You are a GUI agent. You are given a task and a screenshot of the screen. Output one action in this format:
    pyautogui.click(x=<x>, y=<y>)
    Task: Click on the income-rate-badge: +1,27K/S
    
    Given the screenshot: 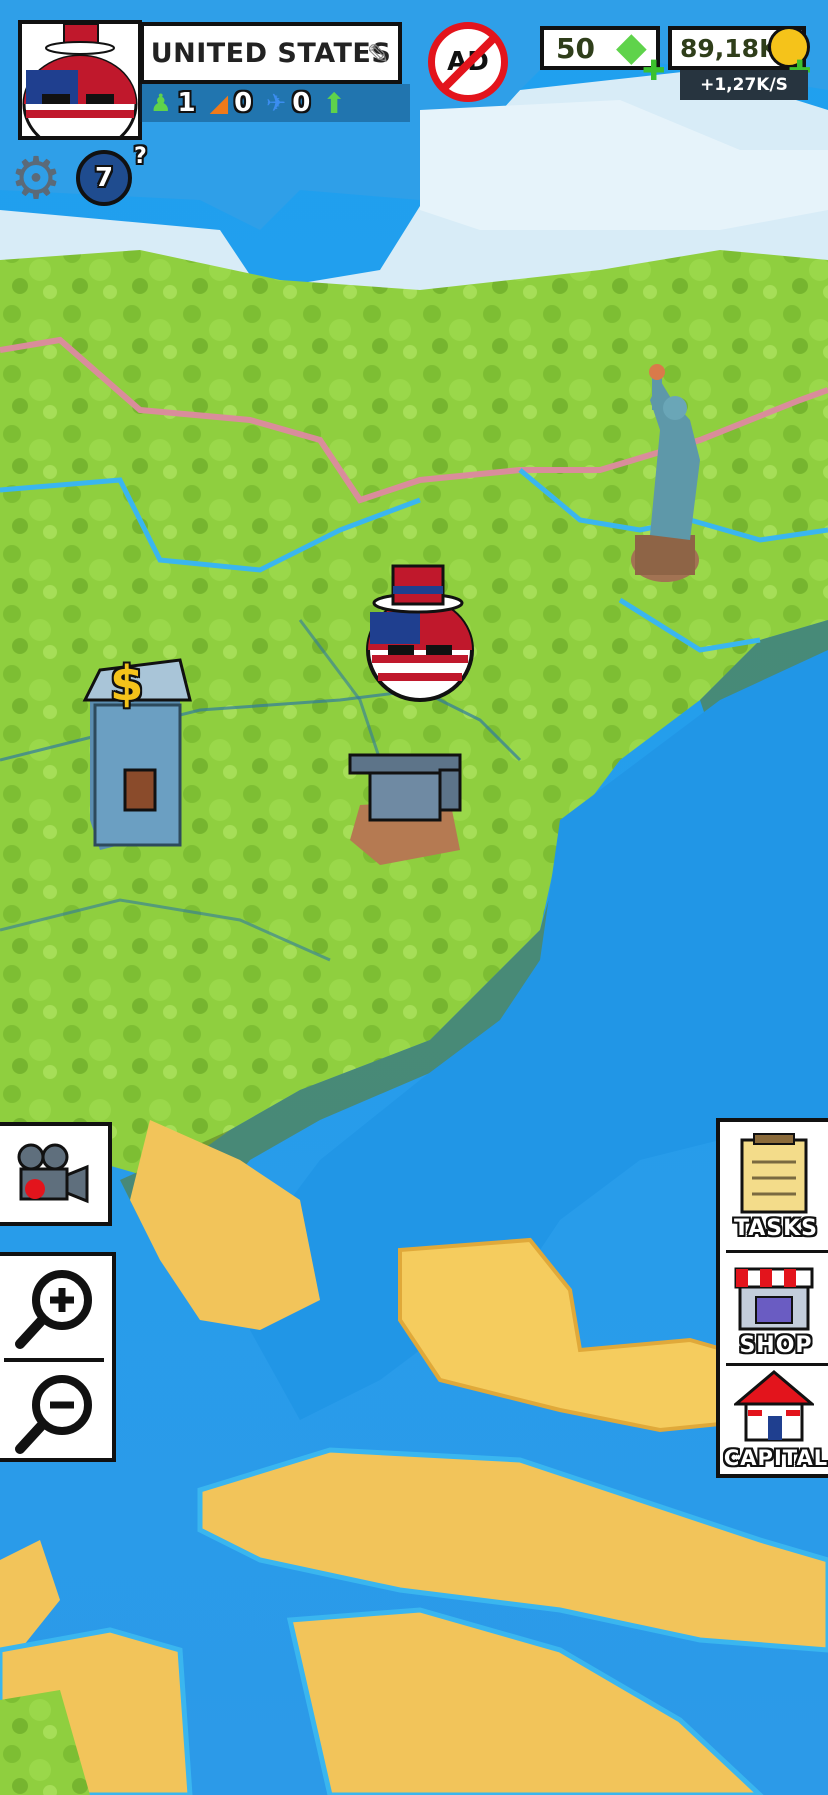 What is the action you would take?
    pyautogui.click(x=744, y=85)
    